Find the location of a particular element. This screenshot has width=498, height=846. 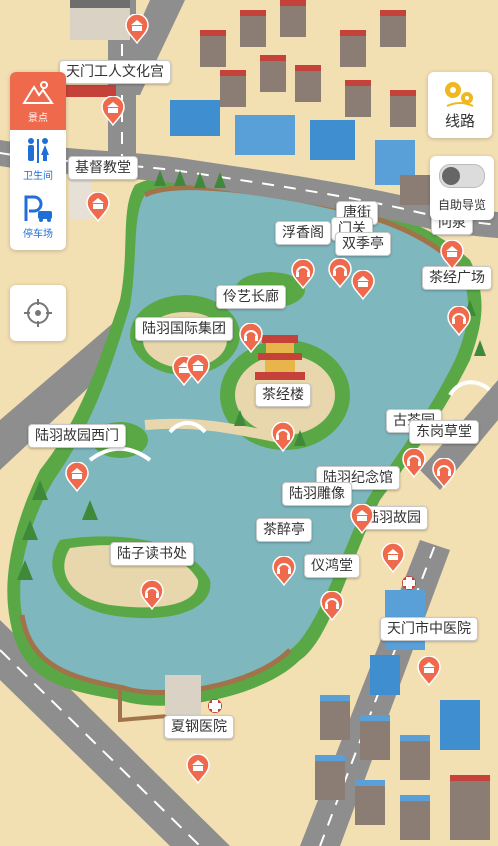

poi-label-donggang: 东岗草堂 is located at coordinates (444, 432).